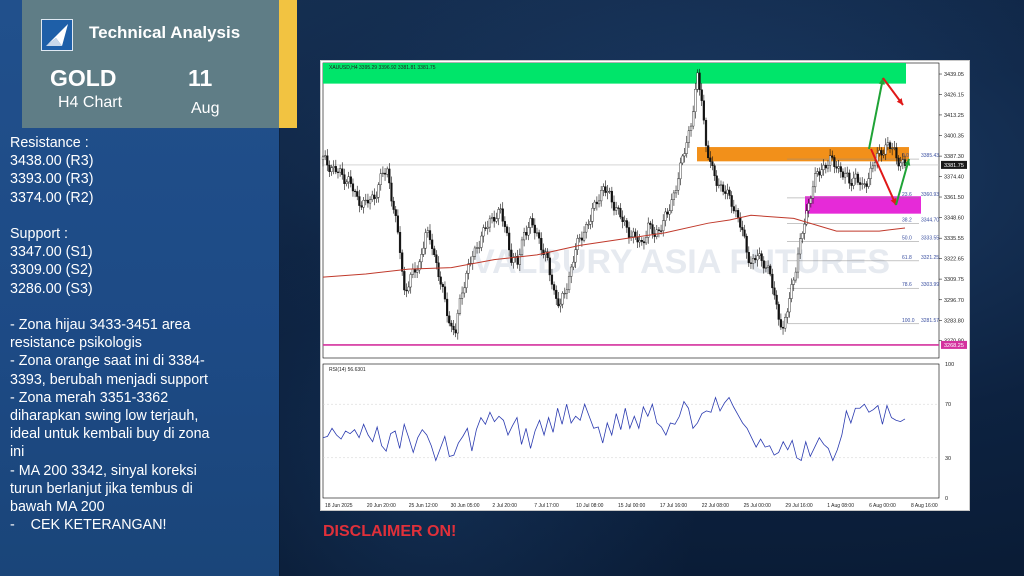  I want to click on note-line: resistance psikologis, so click(76, 343).